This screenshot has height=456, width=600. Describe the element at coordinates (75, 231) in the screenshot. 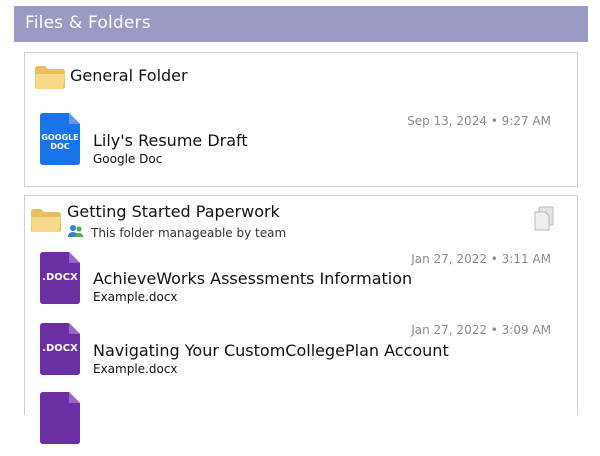

I see `team-icon` at that location.